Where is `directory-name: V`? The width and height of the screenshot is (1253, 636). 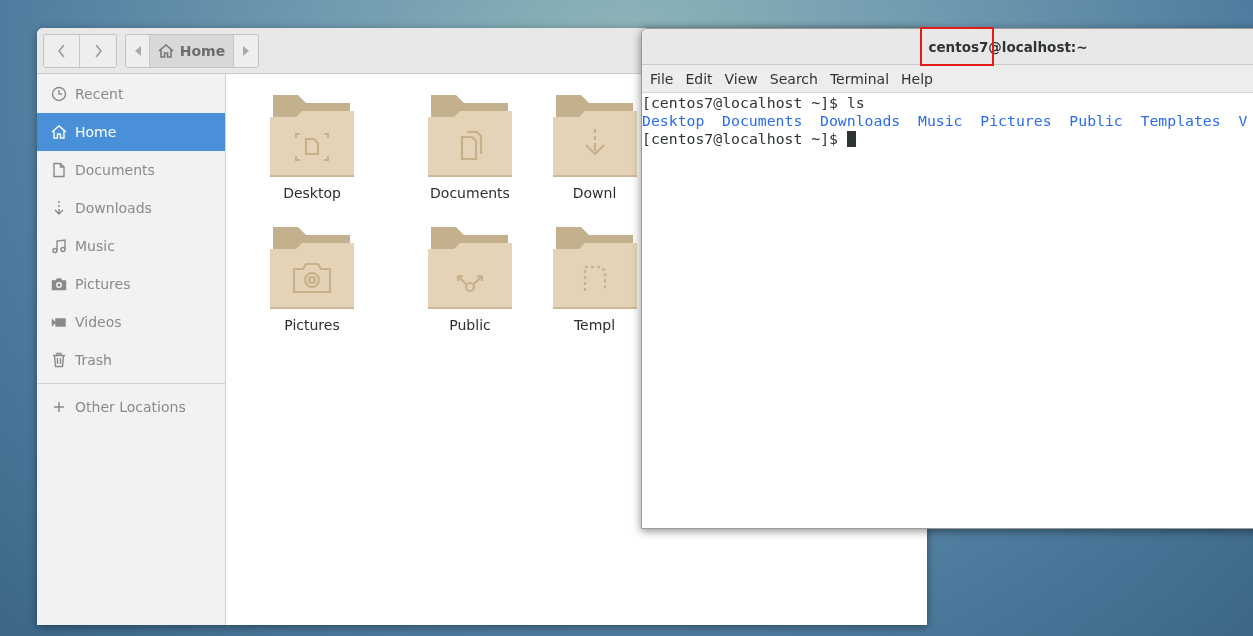 directory-name: V is located at coordinates (1243, 121).